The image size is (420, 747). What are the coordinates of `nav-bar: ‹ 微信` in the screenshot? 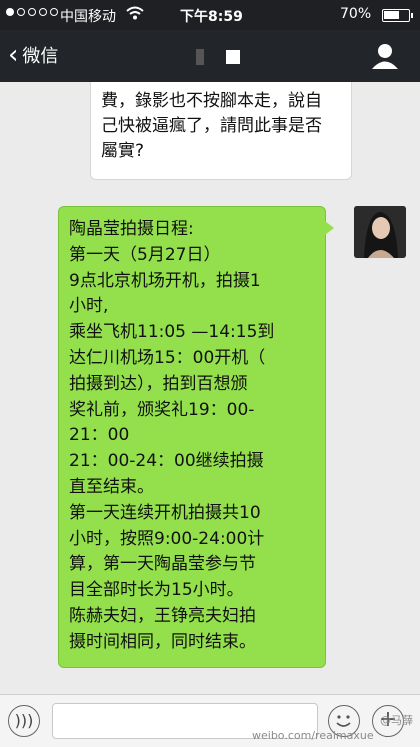 It's located at (210, 56).